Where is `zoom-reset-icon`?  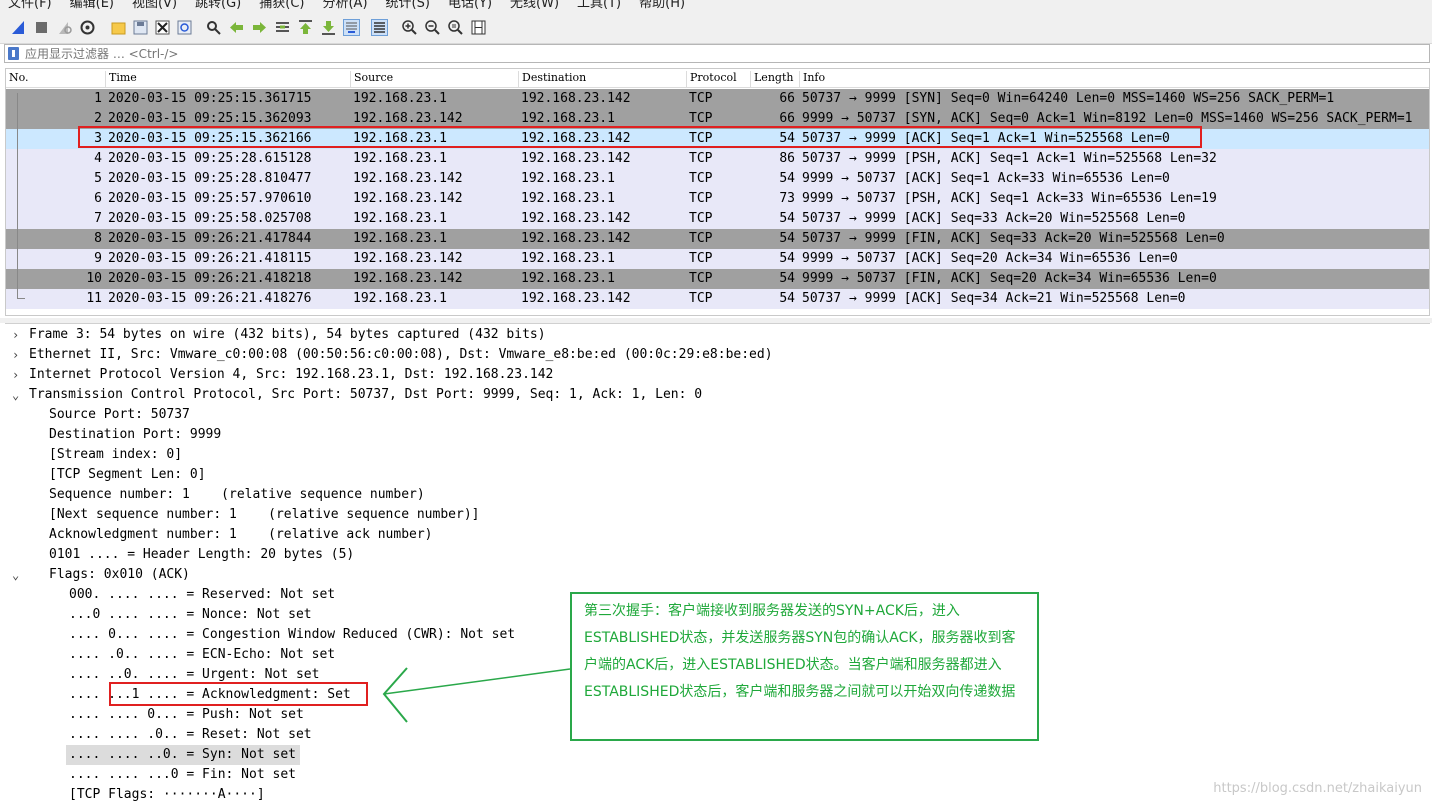
zoom-reset-icon is located at coordinates (455, 27).